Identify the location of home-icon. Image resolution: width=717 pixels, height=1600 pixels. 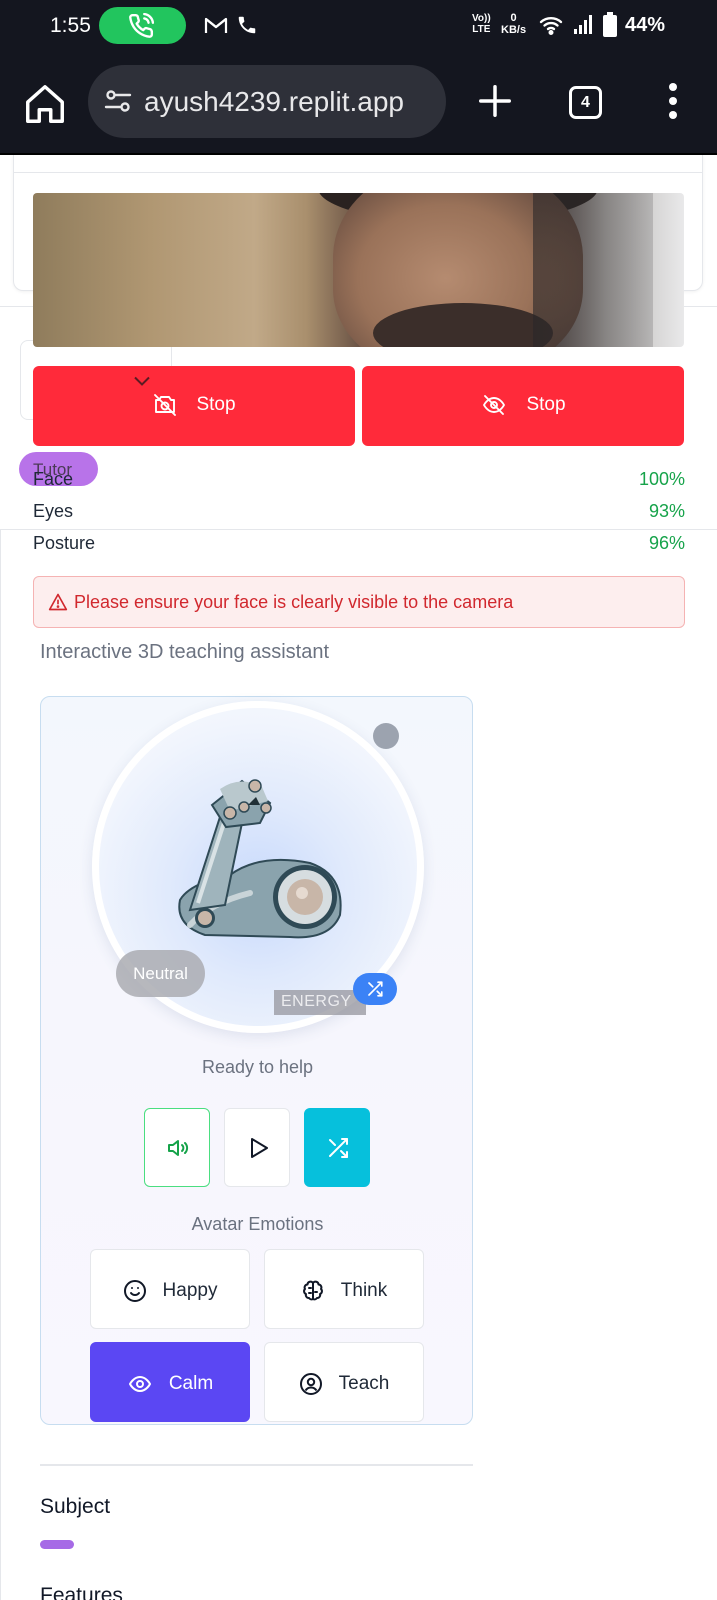
(45, 104).